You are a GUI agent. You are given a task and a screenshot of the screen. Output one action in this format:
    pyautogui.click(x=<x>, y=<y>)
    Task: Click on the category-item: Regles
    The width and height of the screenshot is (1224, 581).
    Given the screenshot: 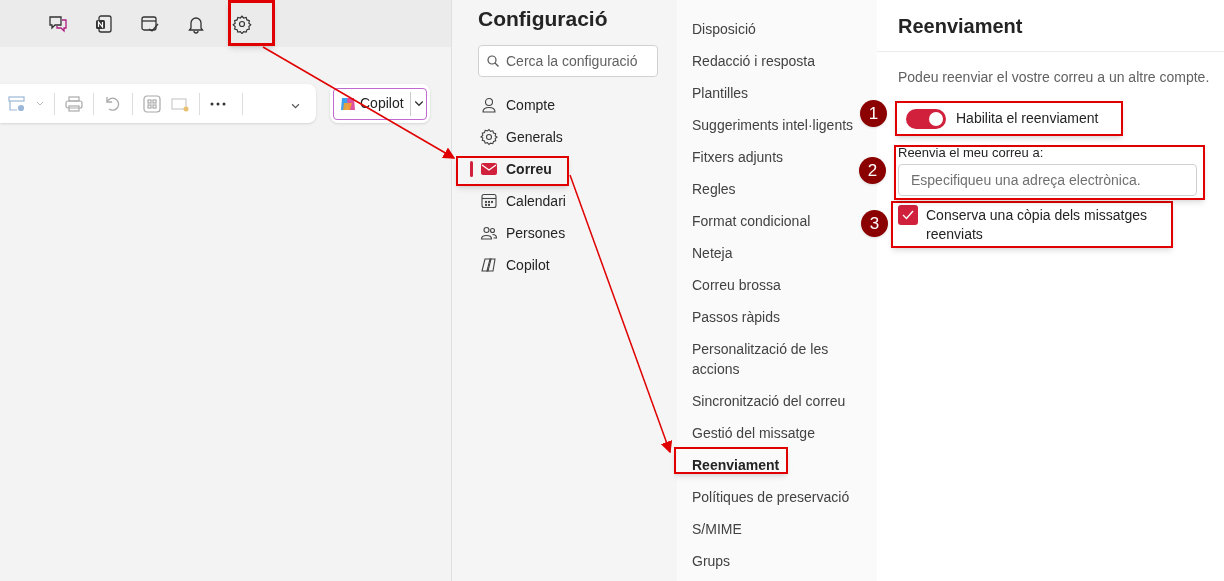 What is the action you would take?
    pyautogui.click(x=777, y=189)
    